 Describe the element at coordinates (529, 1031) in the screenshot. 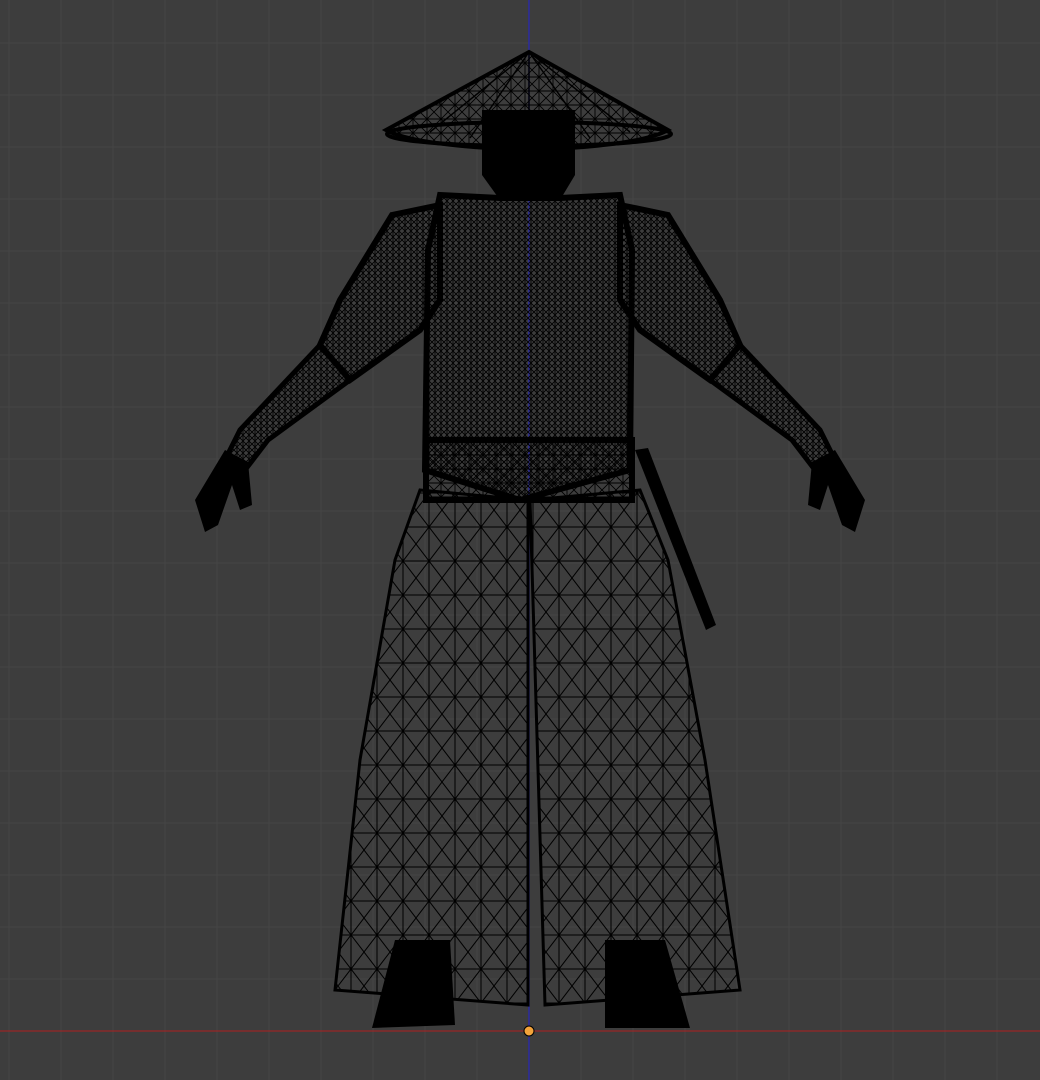

I see `object-origin-icon` at that location.